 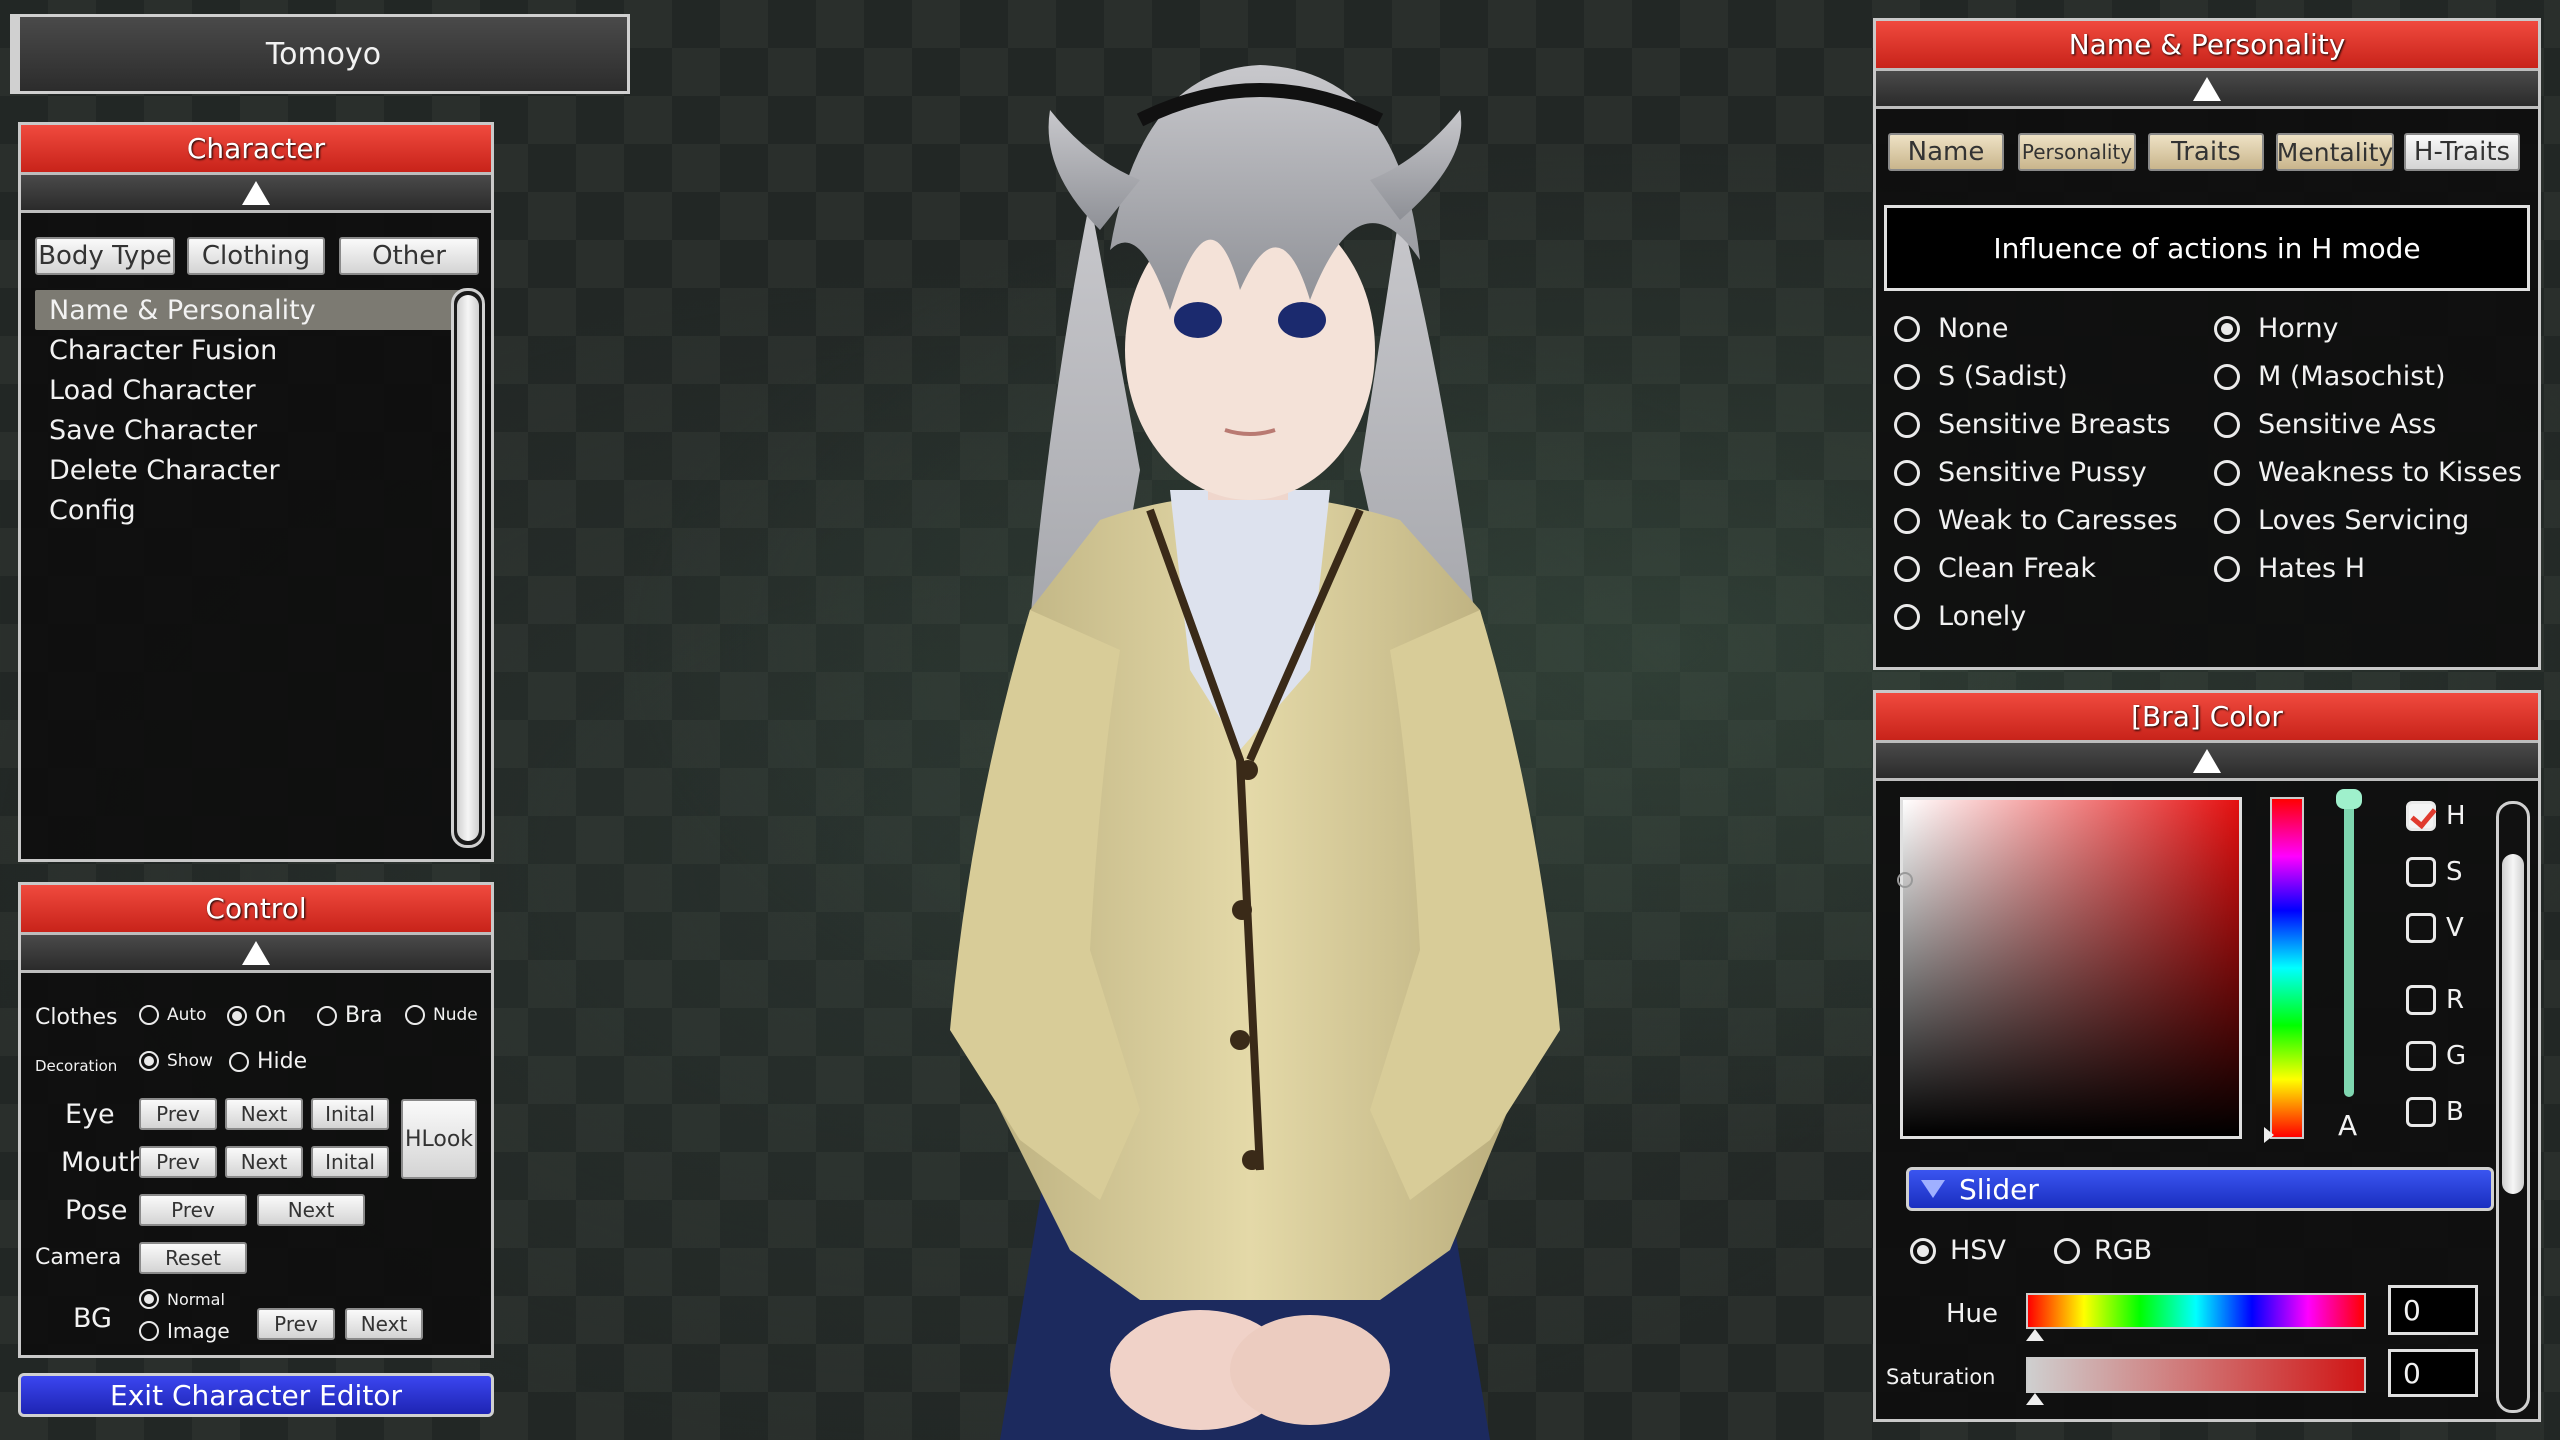 What do you see at coordinates (2436, 816) in the screenshot?
I see `channel-h-checkbox: H` at bounding box center [2436, 816].